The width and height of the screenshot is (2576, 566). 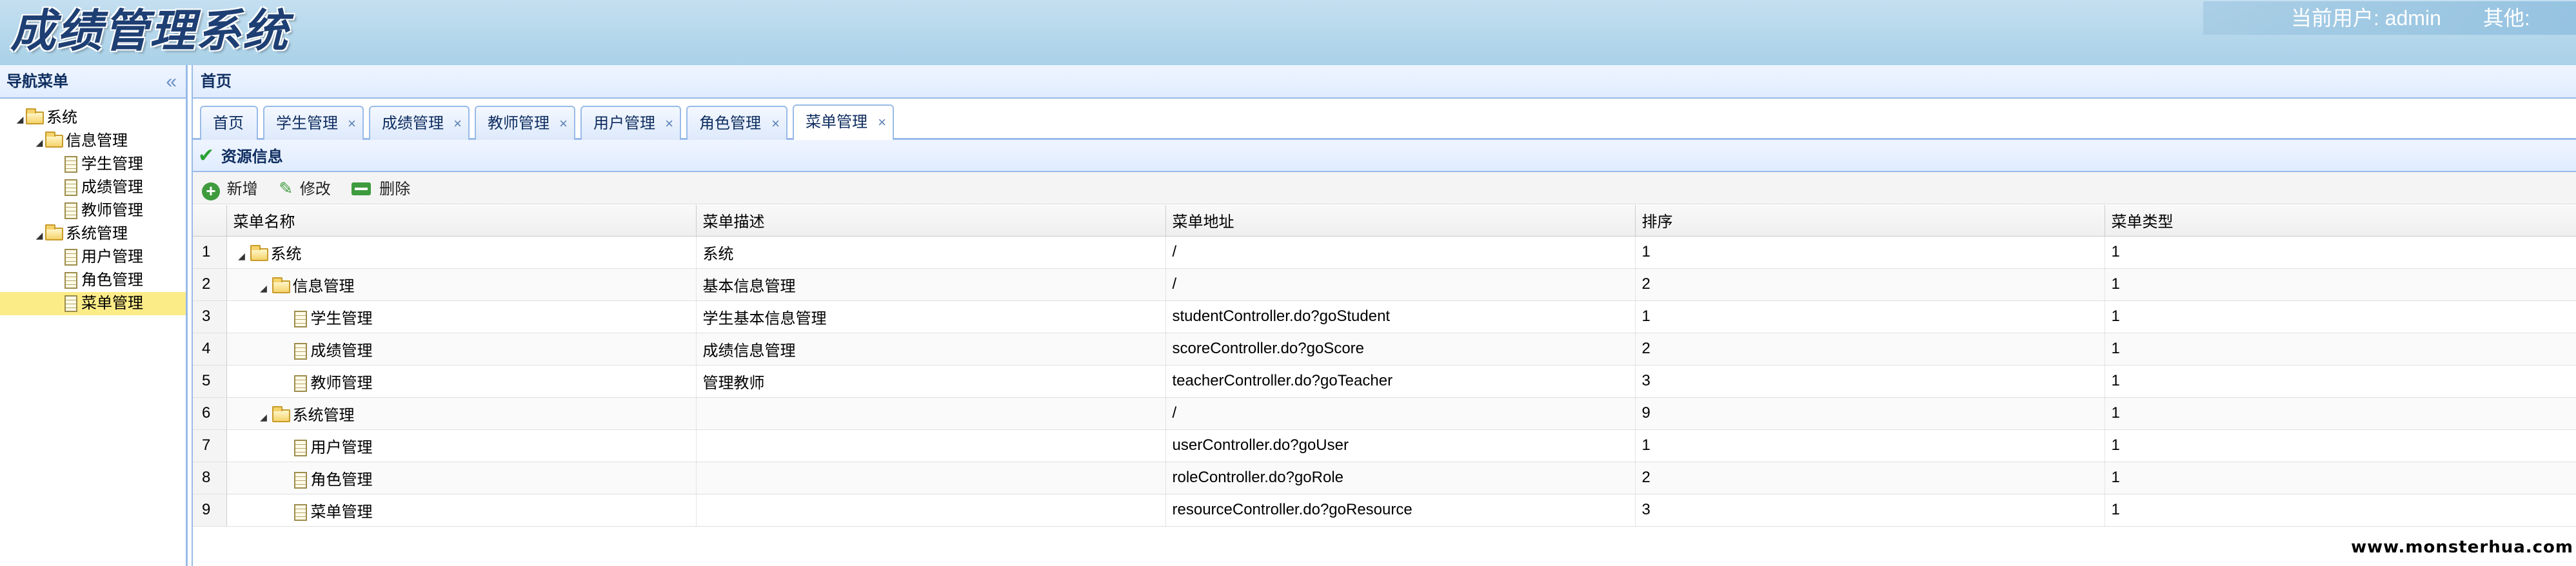 What do you see at coordinates (93, 187) in the screenshot?
I see `nav-tree-node: 成绩管理` at bounding box center [93, 187].